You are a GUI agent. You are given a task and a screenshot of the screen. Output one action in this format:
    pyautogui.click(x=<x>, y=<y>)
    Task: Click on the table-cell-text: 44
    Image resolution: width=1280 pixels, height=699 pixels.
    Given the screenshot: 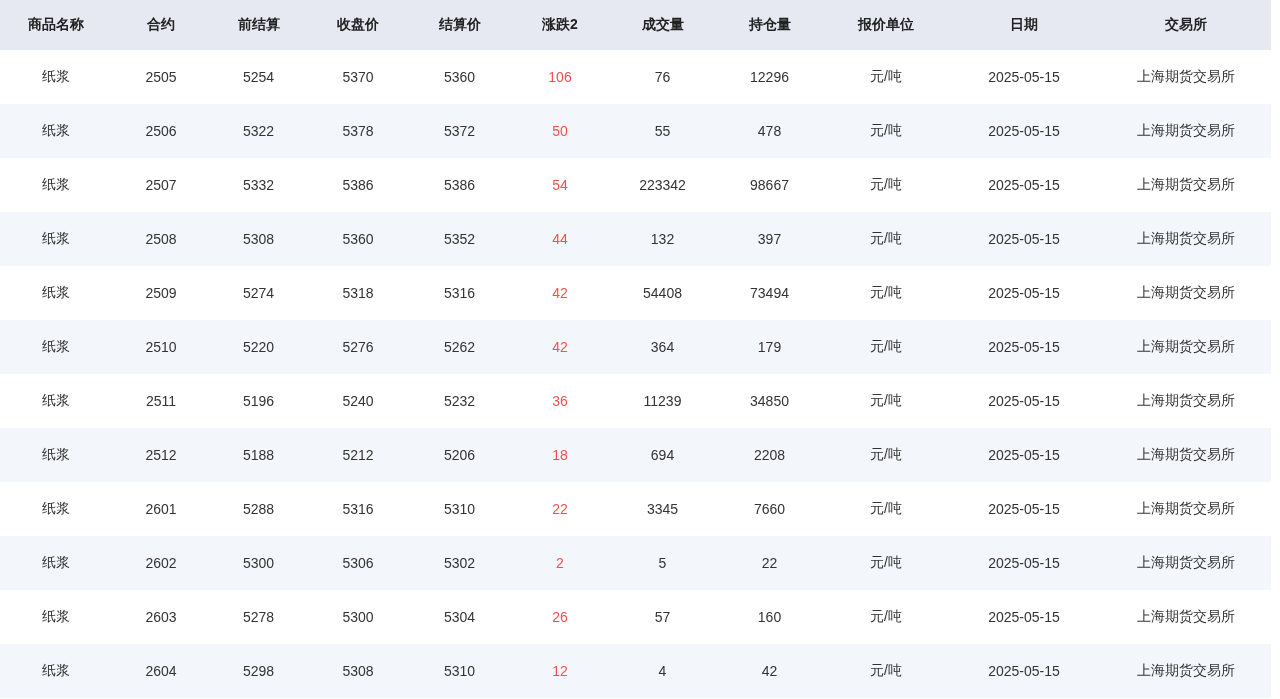 What is the action you would take?
    pyautogui.click(x=560, y=239)
    